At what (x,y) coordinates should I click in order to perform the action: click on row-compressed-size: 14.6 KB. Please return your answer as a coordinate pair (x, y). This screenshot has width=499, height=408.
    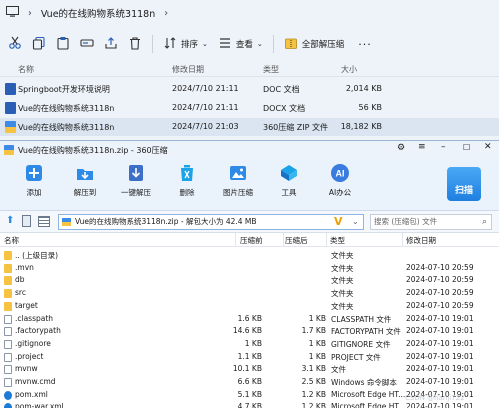
    Looking at the image, I should click on (247, 331).